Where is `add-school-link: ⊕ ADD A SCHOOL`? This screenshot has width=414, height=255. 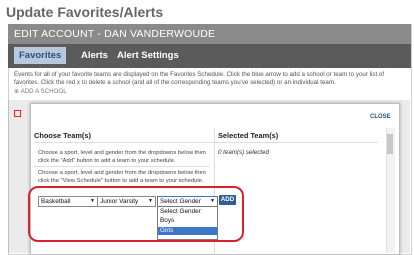
add-school-link: ⊕ ADD A SCHOOL is located at coordinates (40, 91).